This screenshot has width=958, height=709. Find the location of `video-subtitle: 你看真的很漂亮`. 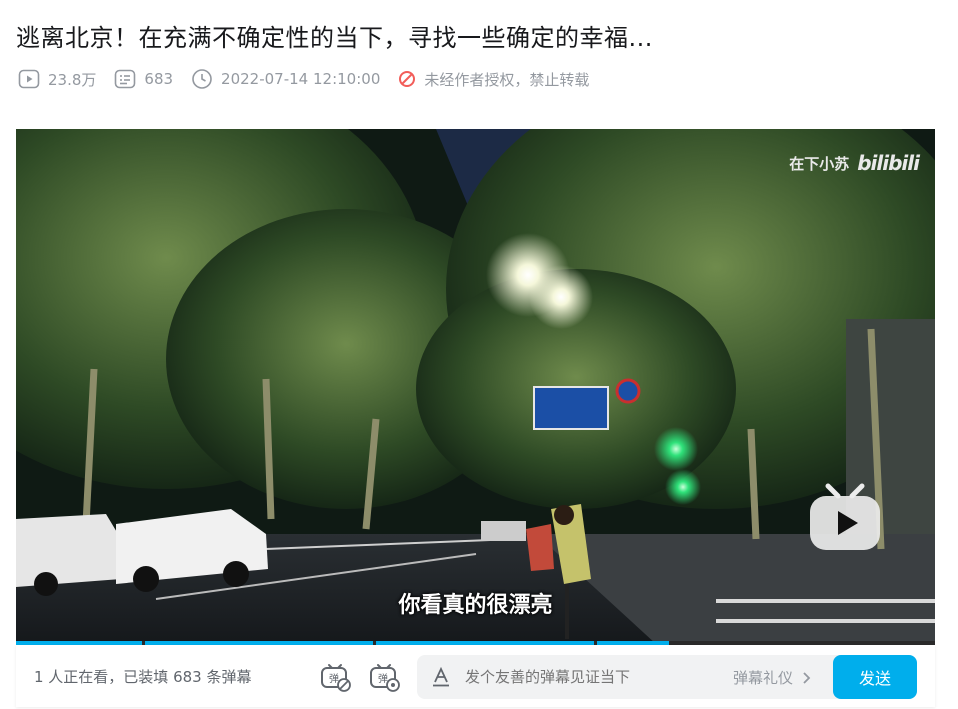

video-subtitle: 你看真的很漂亮 is located at coordinates (475, 605).